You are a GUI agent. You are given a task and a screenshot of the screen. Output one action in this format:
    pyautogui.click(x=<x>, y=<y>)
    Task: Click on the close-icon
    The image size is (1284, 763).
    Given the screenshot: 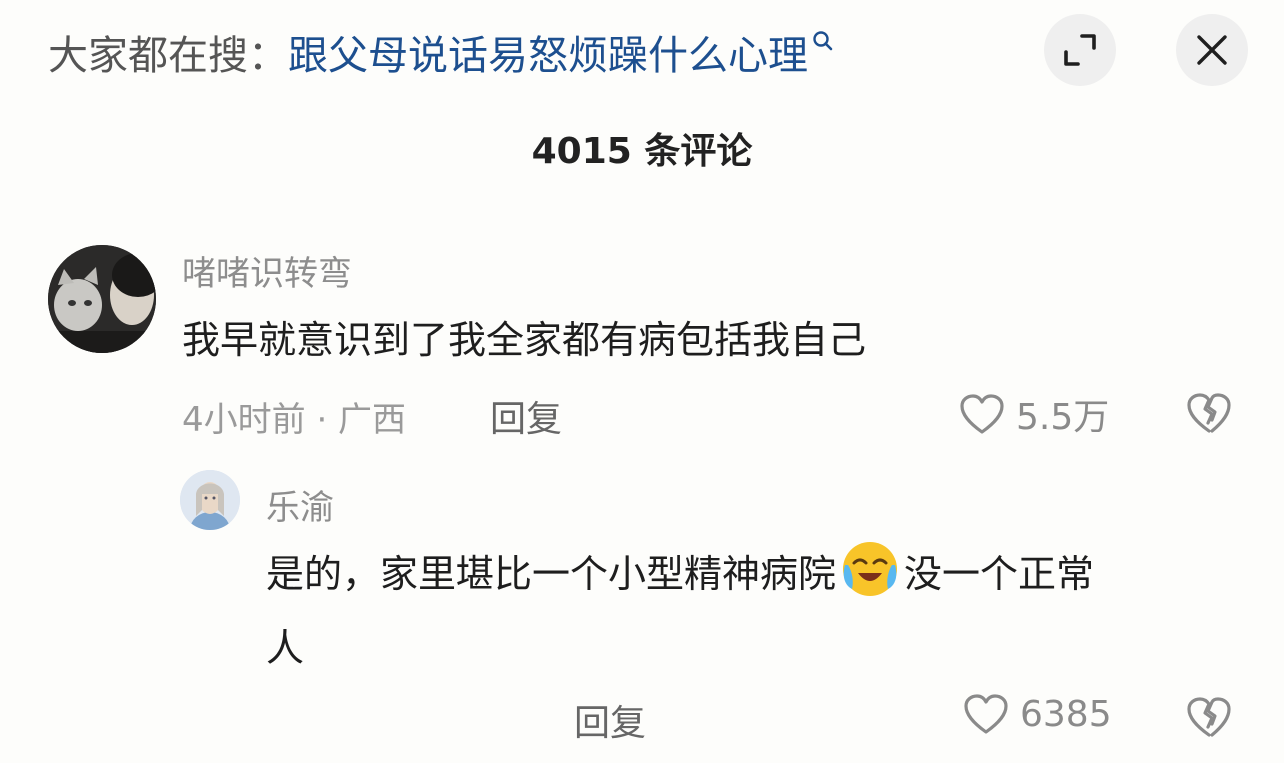 What is the action you would take?
    pyautogui.click(x=1212, y=50)
    